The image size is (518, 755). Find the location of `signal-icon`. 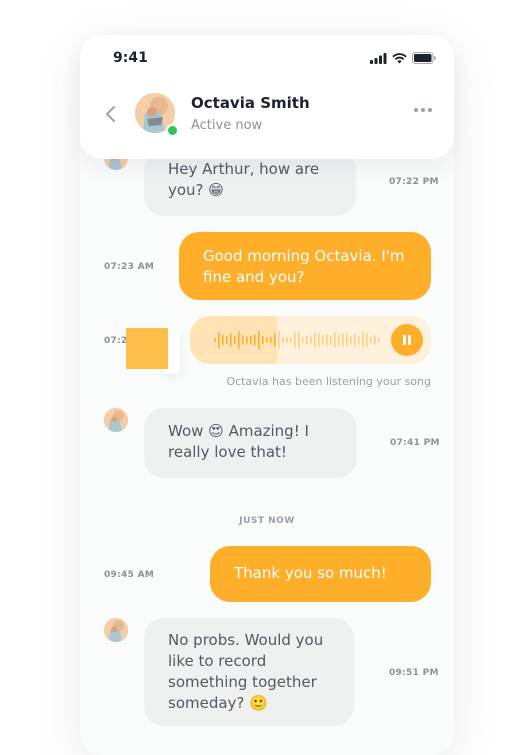

signal-icon is located at coordinates (378, 58).